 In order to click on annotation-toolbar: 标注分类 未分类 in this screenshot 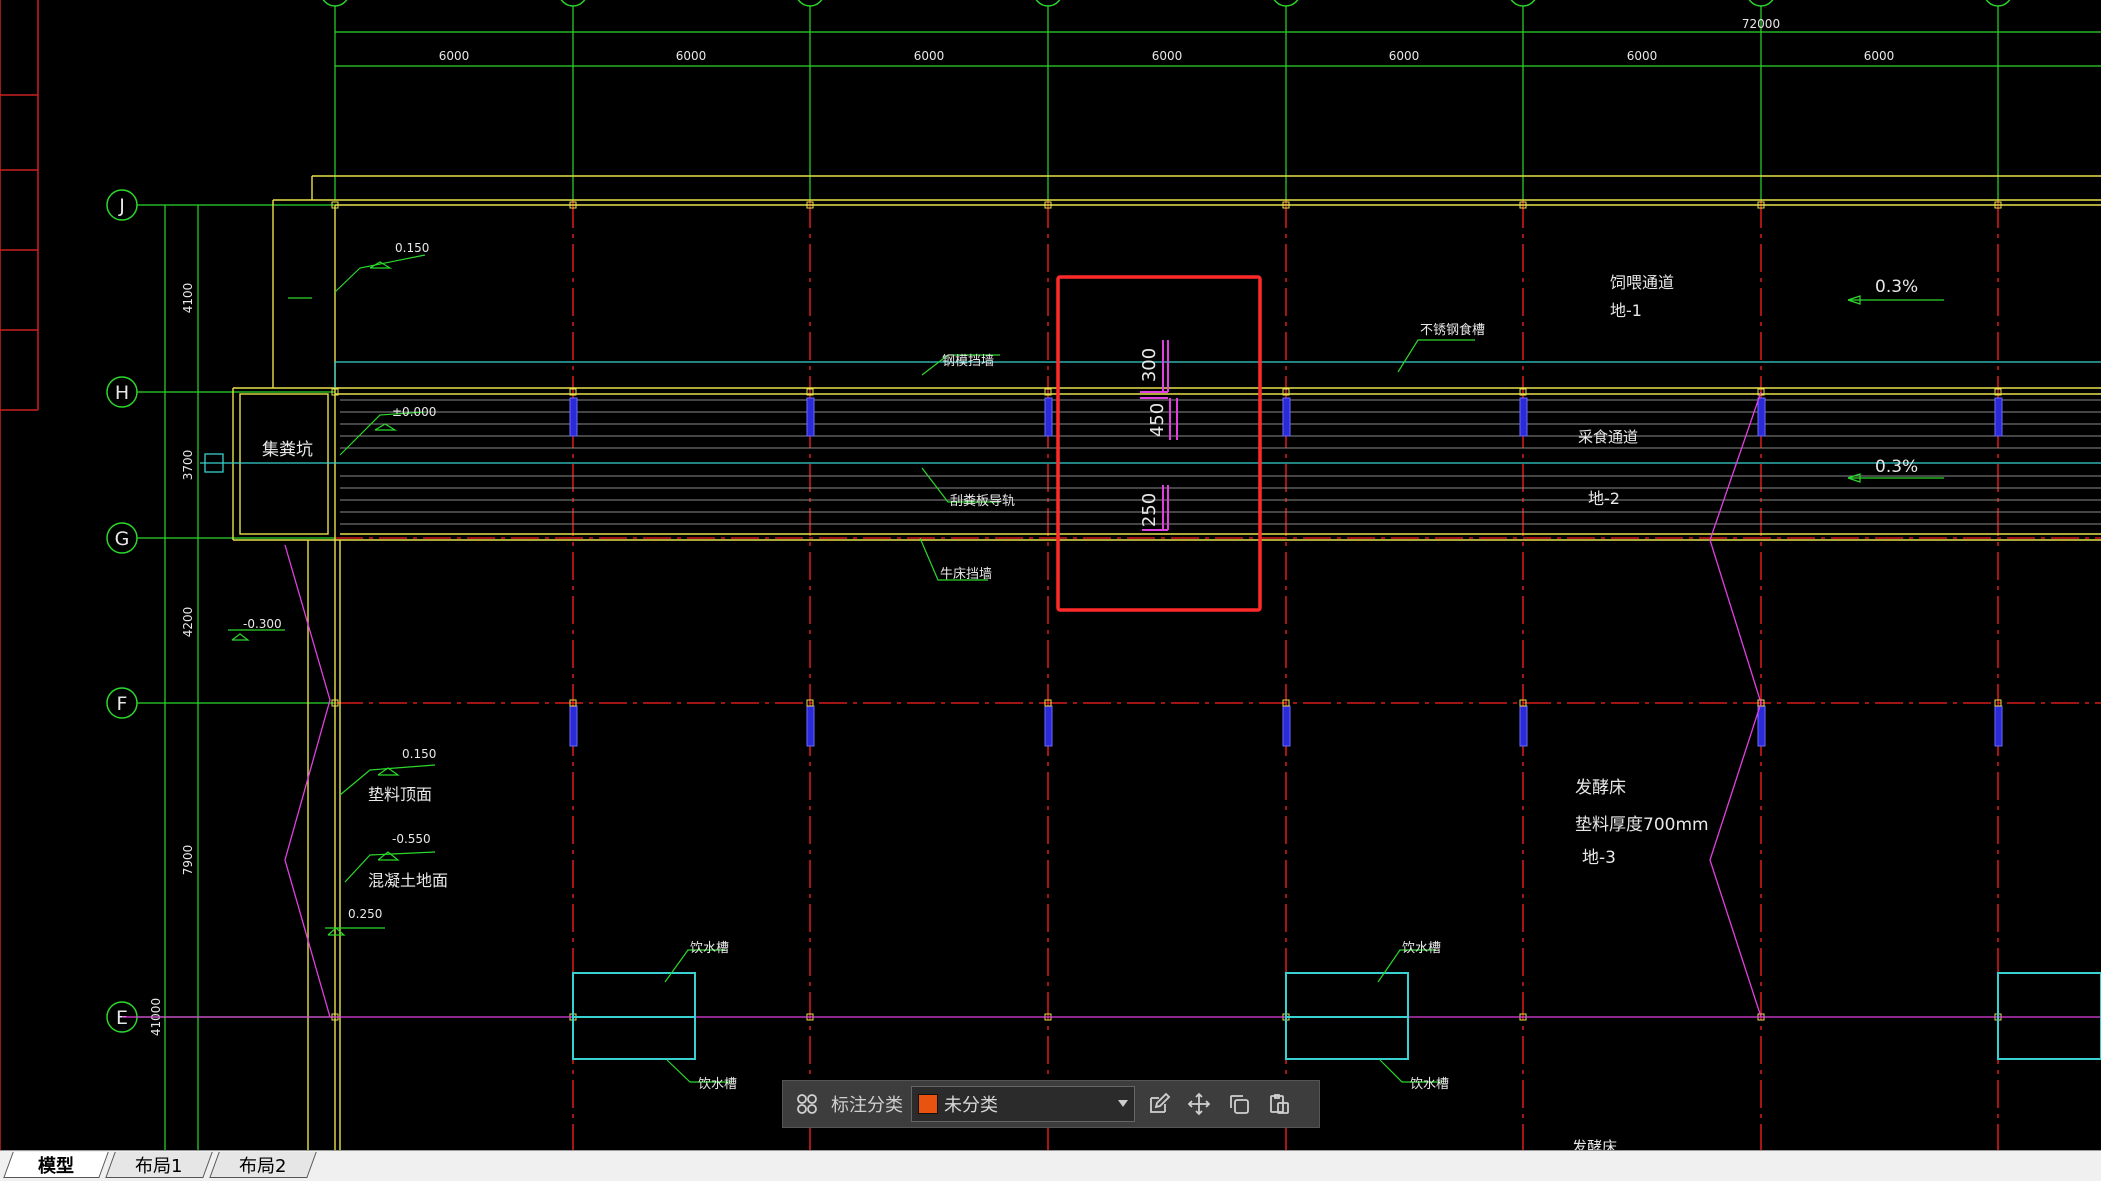, I will do `click(1051, 1104)`.